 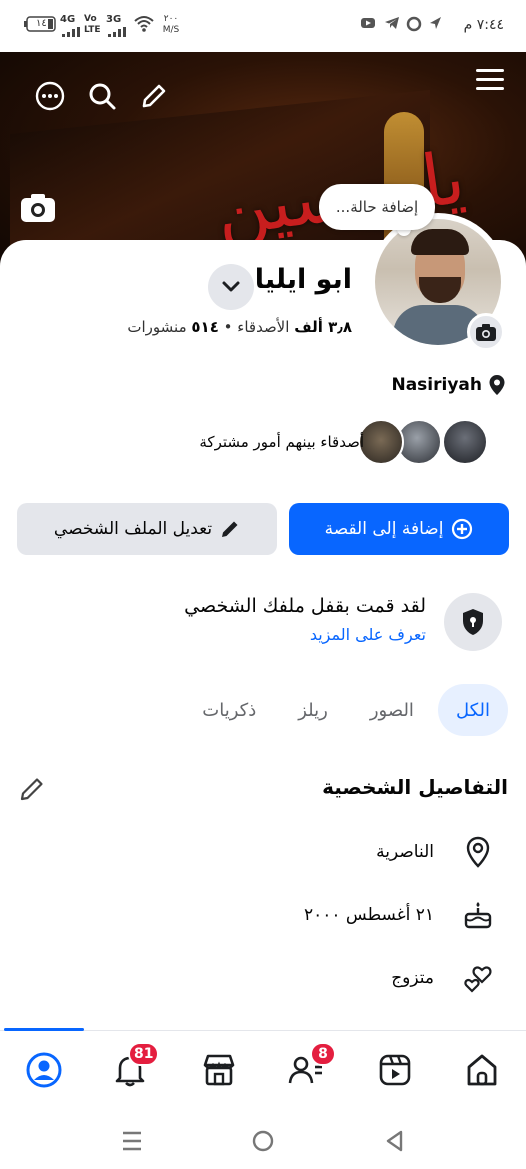 I want to click on edit-profile-button: تعديل الملف الشخصي, so click(x=147, y=529).